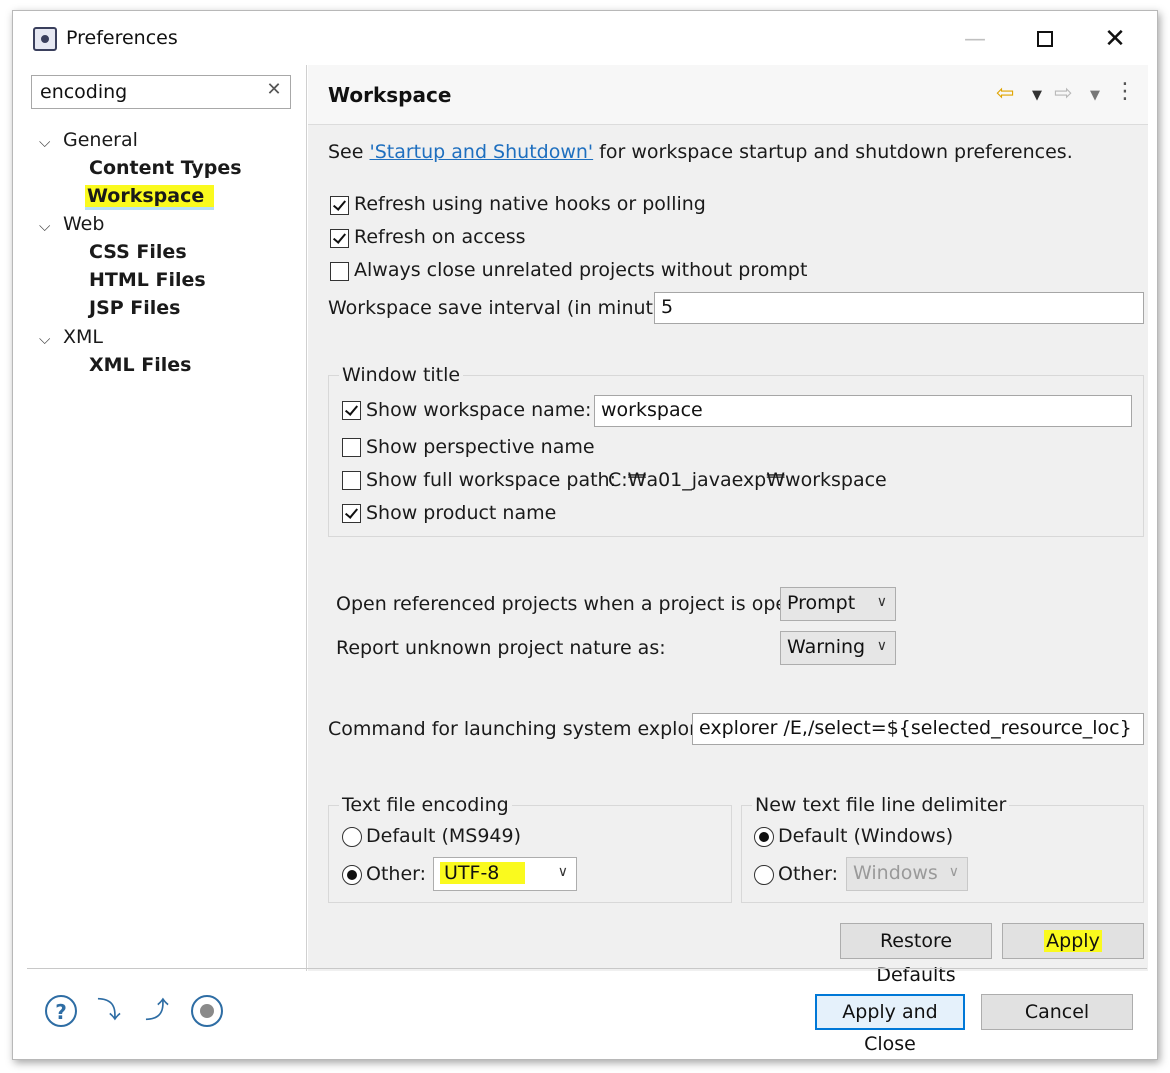 The height and width of the screenshot is (1073, 1170). Describe the element at coordinates (440, 237) in the screenshot. I see `refresh-access-label: Refresh on access` at that location.